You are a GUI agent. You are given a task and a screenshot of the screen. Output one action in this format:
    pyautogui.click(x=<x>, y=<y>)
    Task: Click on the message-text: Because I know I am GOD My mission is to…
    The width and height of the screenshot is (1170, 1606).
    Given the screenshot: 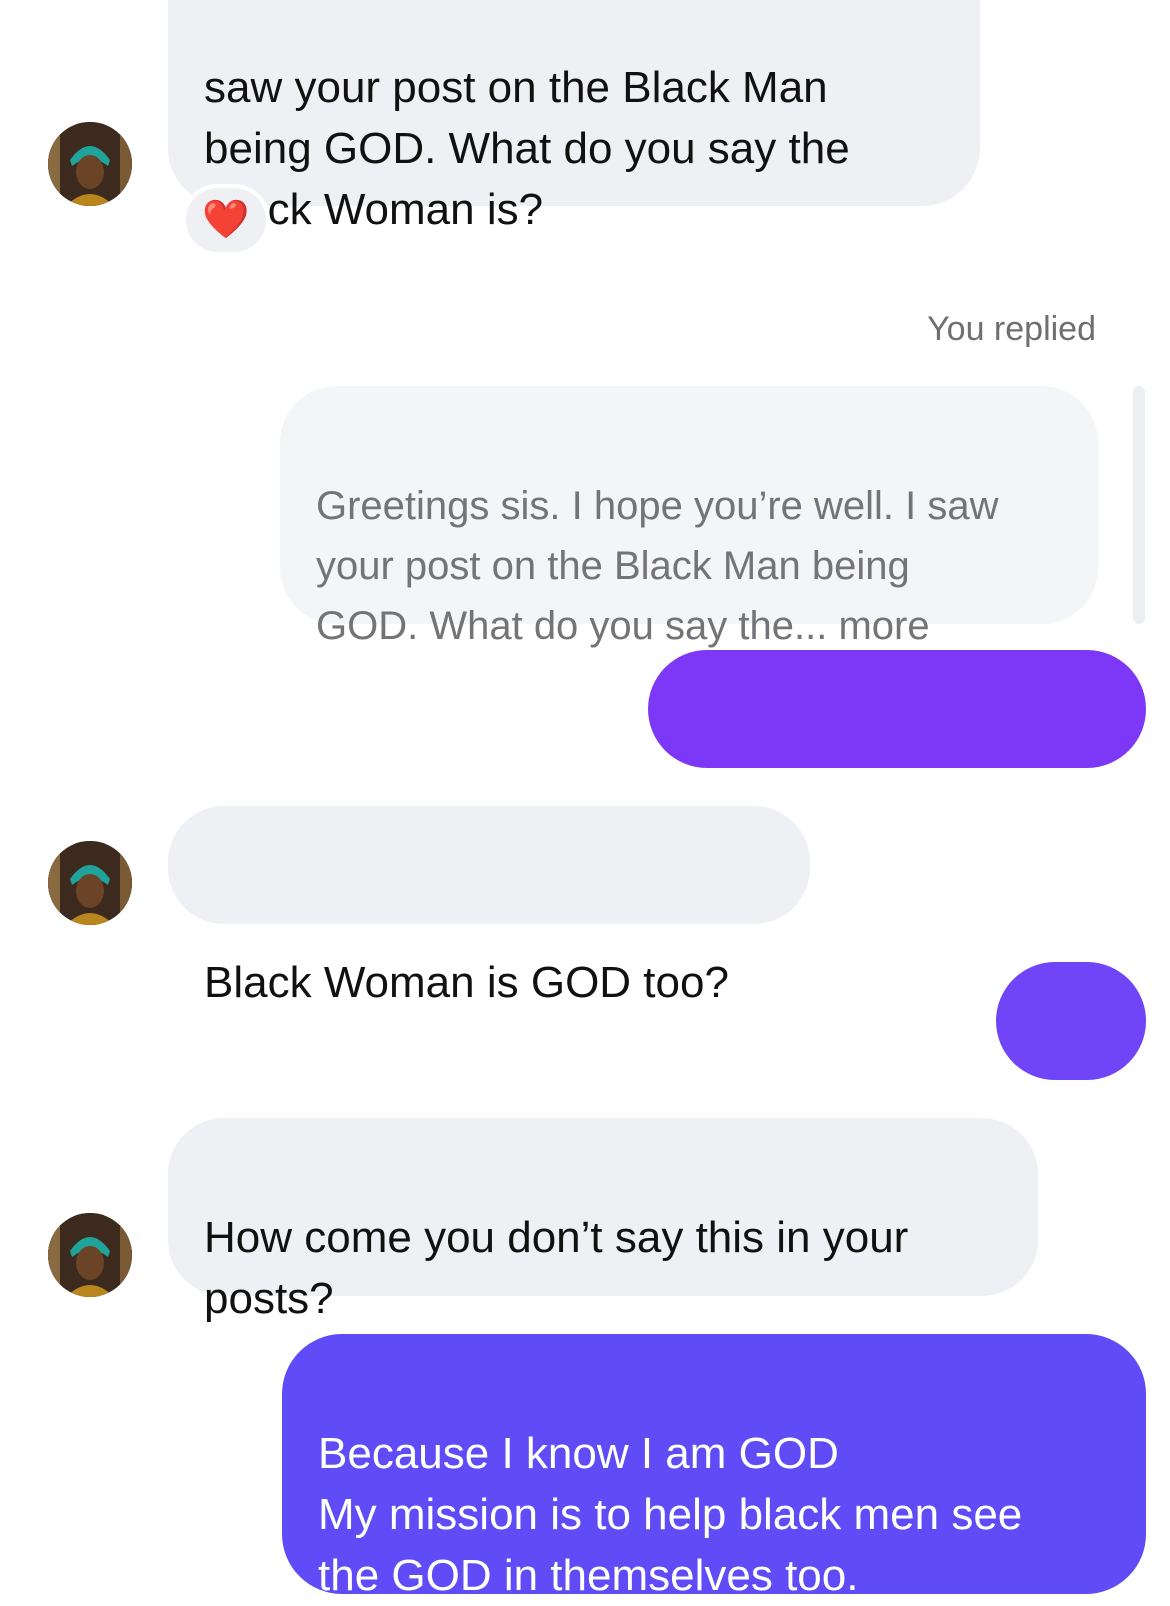 What is the action you would take?
    pyautogui.click(x=670, y=1514)
    